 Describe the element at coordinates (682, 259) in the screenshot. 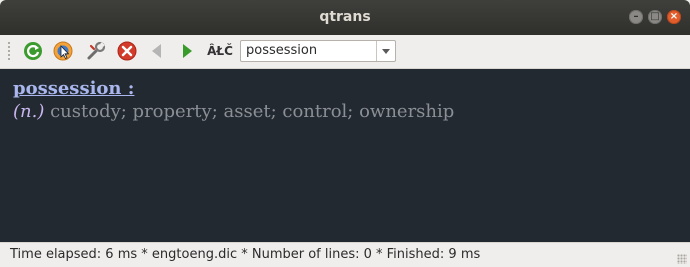

I see `resize-grip-icon` at that location.